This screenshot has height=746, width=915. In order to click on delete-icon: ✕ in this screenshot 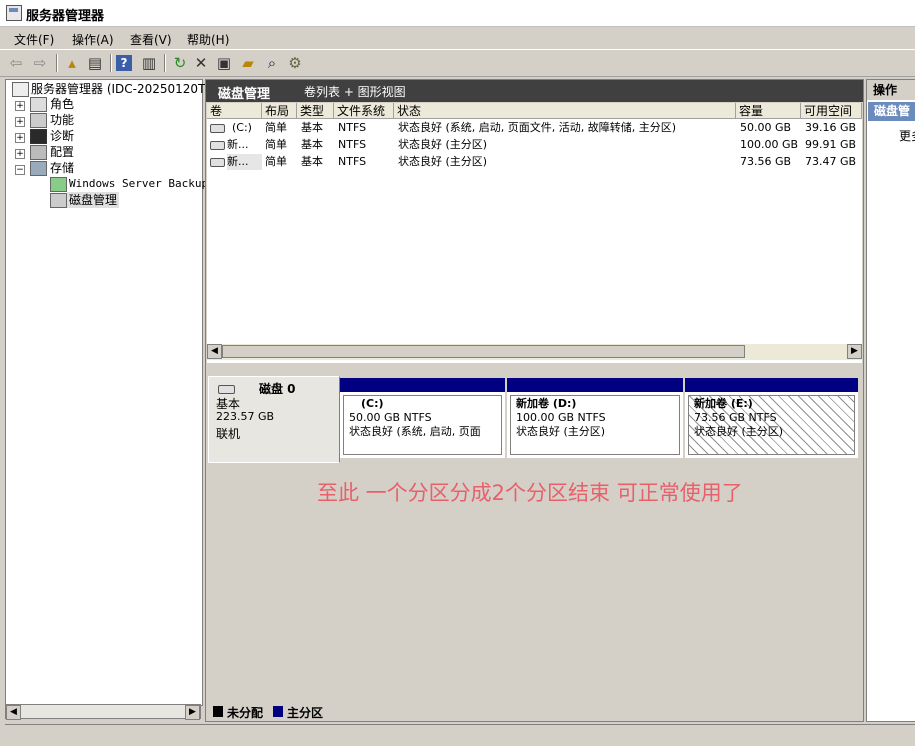, I will do `click(201, 63)`.